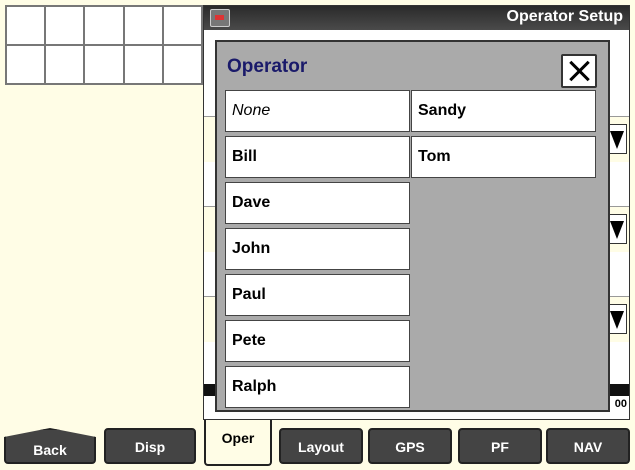 The image size is (635, 470). What do you see at coordinates (588, 446) in the screenshot?
I see `tab-nav: NAV` at bounding box center [588, 446].